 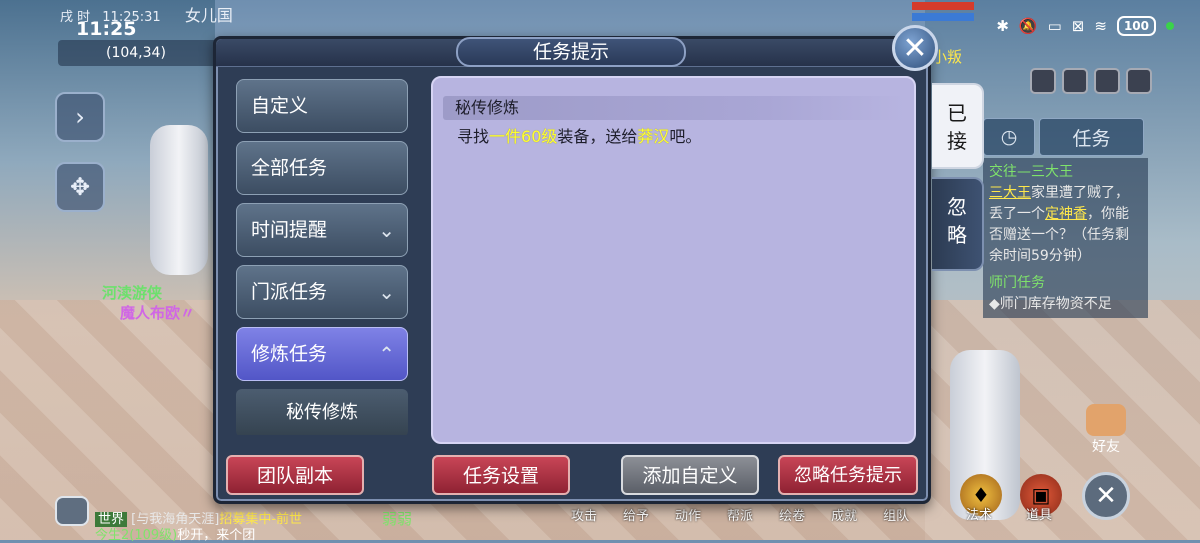 What do you see at coordinates (690, 475) in the screenshot?
I see `add-custom-button: 添加自定义` at bounding box center [690, 475].